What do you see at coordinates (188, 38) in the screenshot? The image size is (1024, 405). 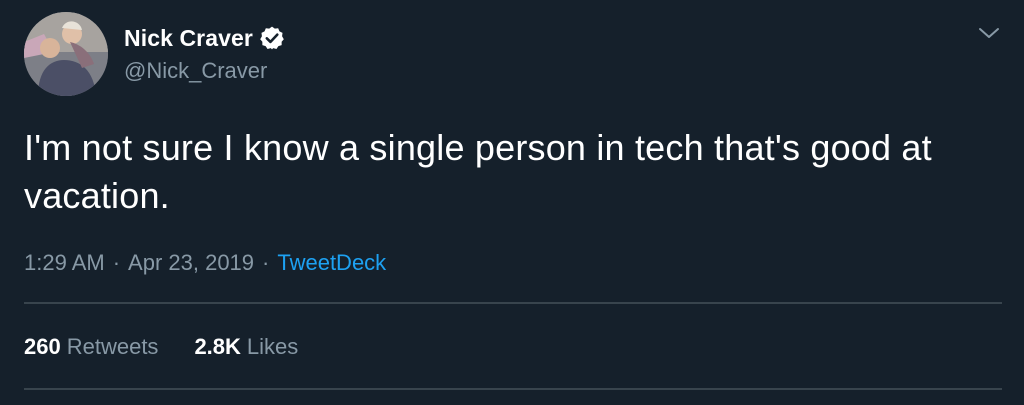 I see `author-display-name: Nick Craver` at bounding box center [188, 38].